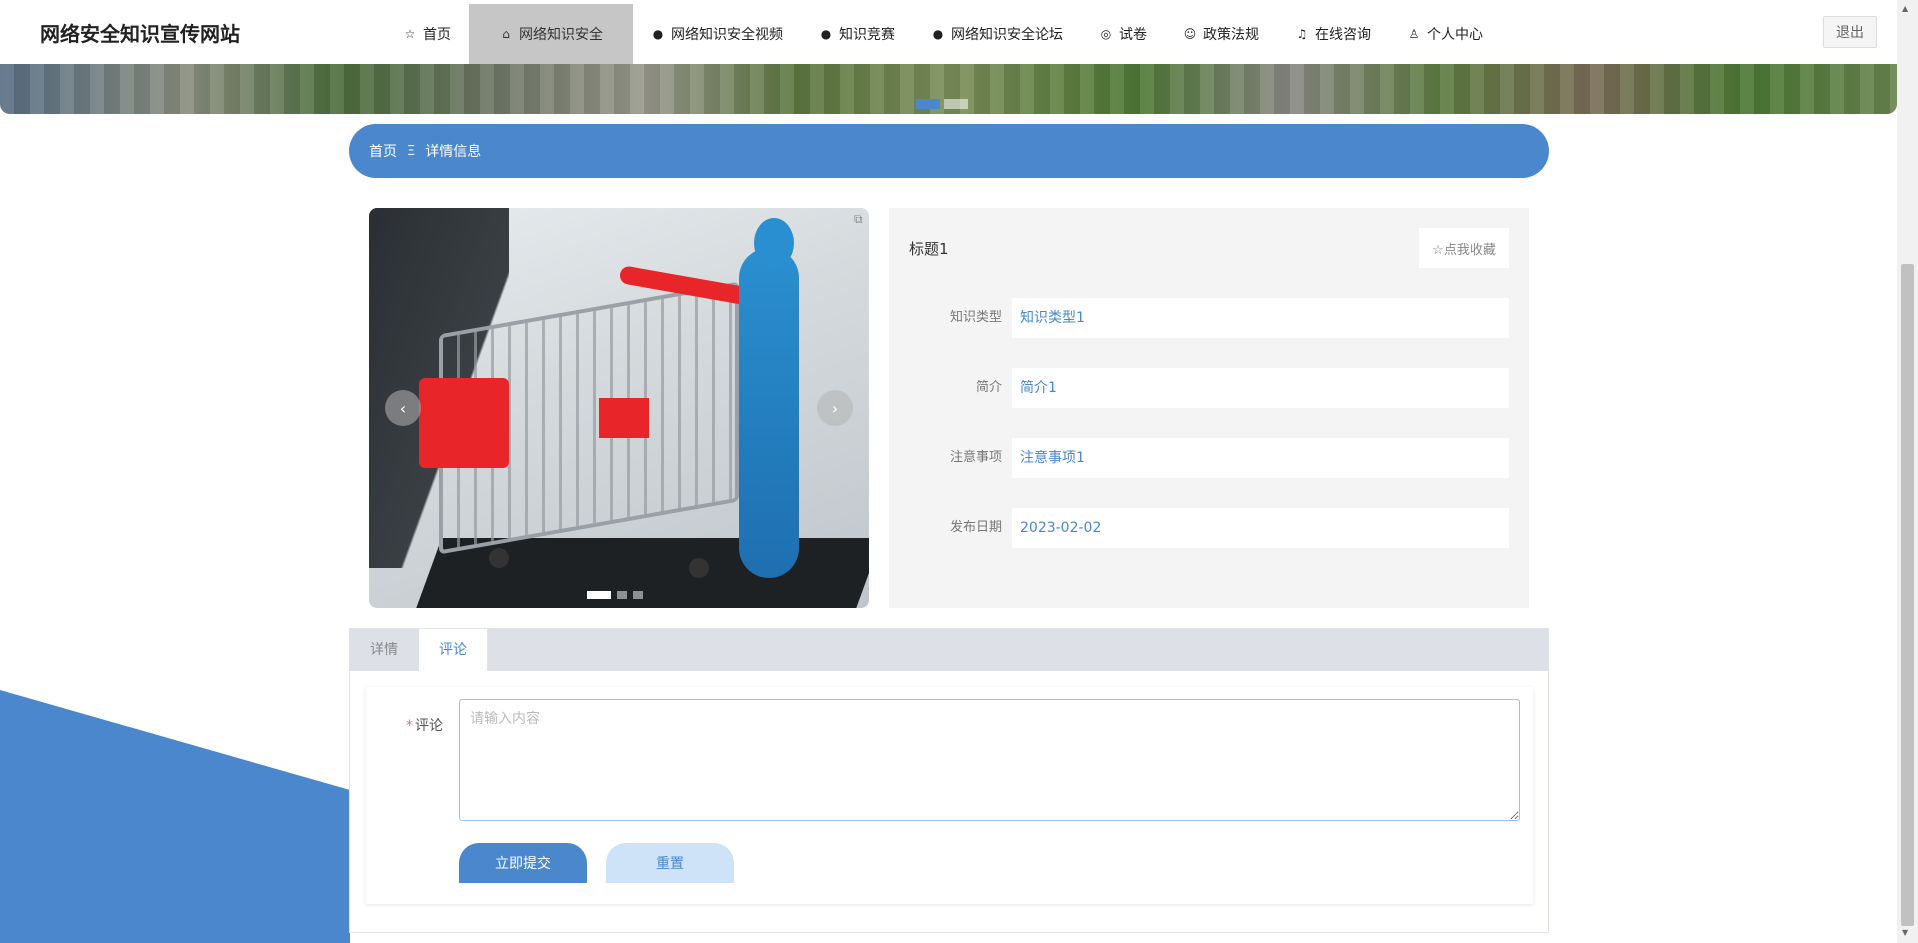  What do you see at coordinates (409, 726) in the screenshot?
I see `required-mark: *` at bounding box center [409, 726].